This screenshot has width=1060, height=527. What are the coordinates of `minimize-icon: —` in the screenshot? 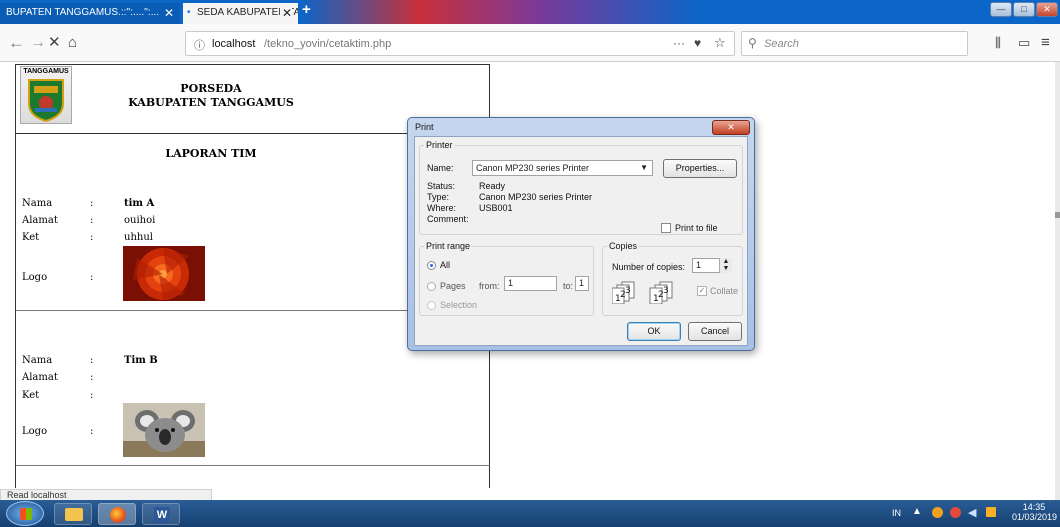 It's located at (1001, 9).